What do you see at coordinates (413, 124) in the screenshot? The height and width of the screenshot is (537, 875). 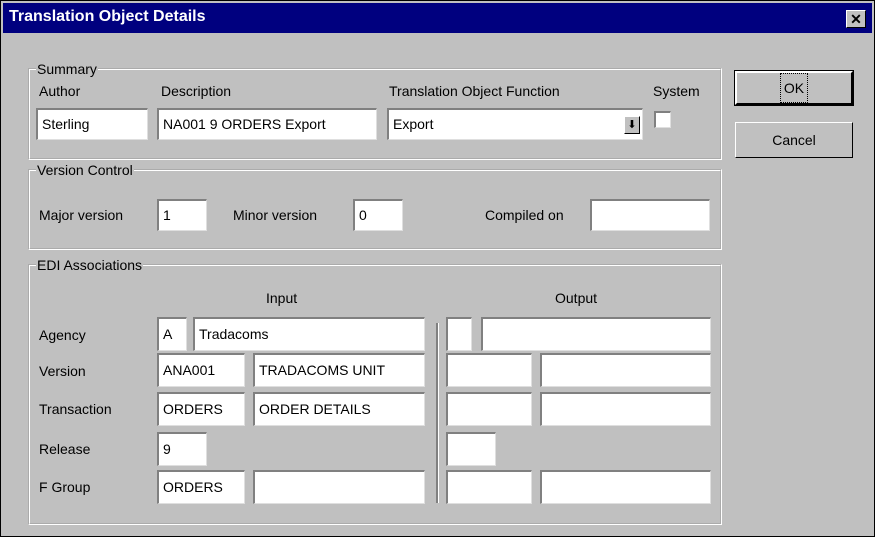 I see `function-select-value: Export` at bounding box center [413, 124].